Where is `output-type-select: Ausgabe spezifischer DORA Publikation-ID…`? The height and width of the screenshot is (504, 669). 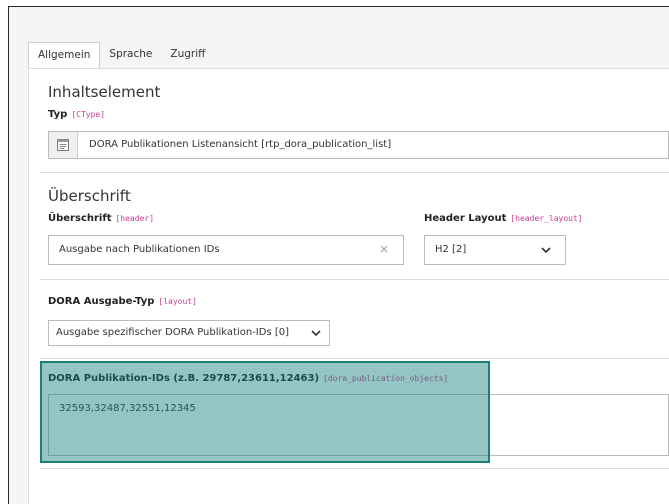
output-type-select: Ausgabe spezifischer DORA Publikation-ID… is located at coordinates (189, 333).